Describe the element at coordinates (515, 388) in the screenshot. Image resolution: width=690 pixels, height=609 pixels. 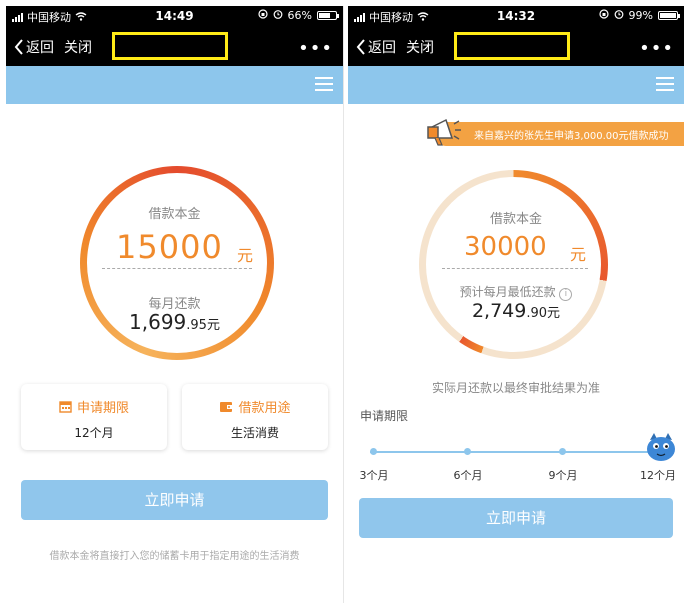
I see `approval-notice: 实际月还款以最终审批结果为准` at that location.